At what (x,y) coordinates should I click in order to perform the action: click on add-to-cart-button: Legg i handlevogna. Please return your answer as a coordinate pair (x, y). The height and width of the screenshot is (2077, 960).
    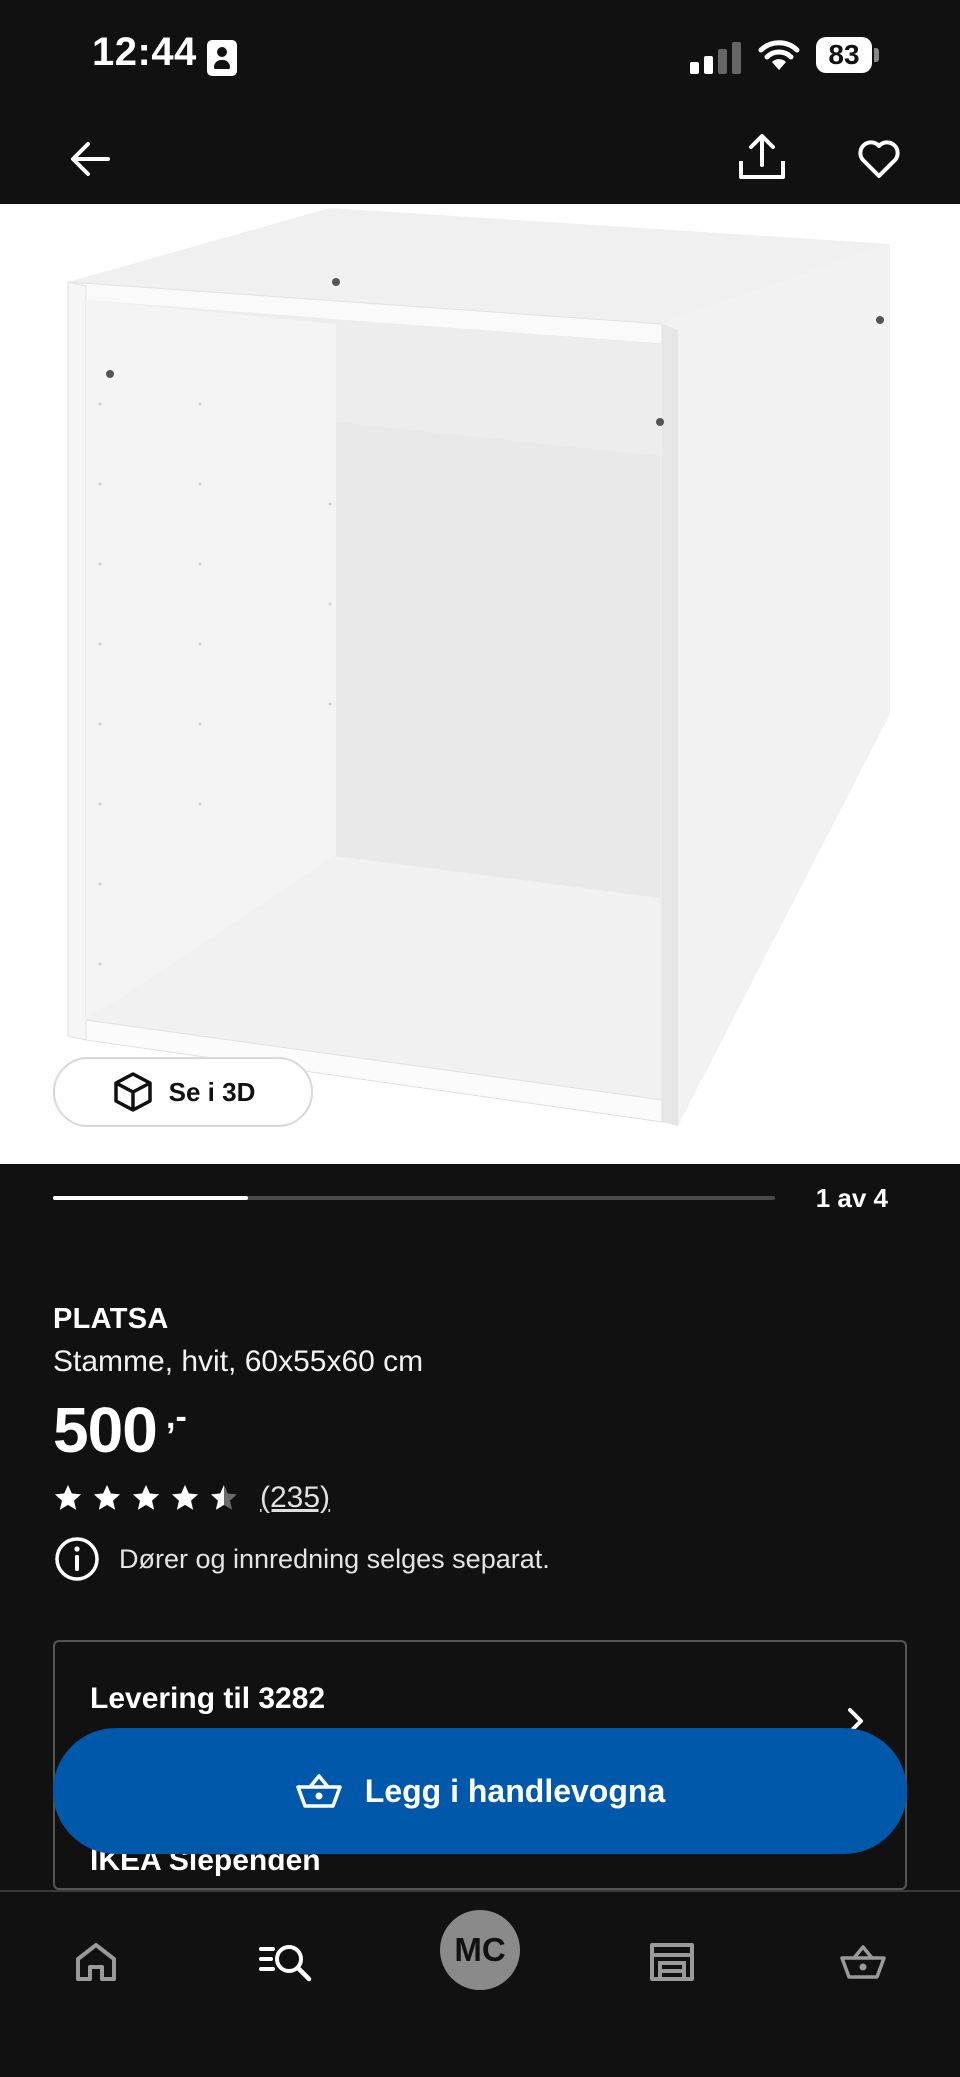
    Looking at the image, I should click on (480, 1791).